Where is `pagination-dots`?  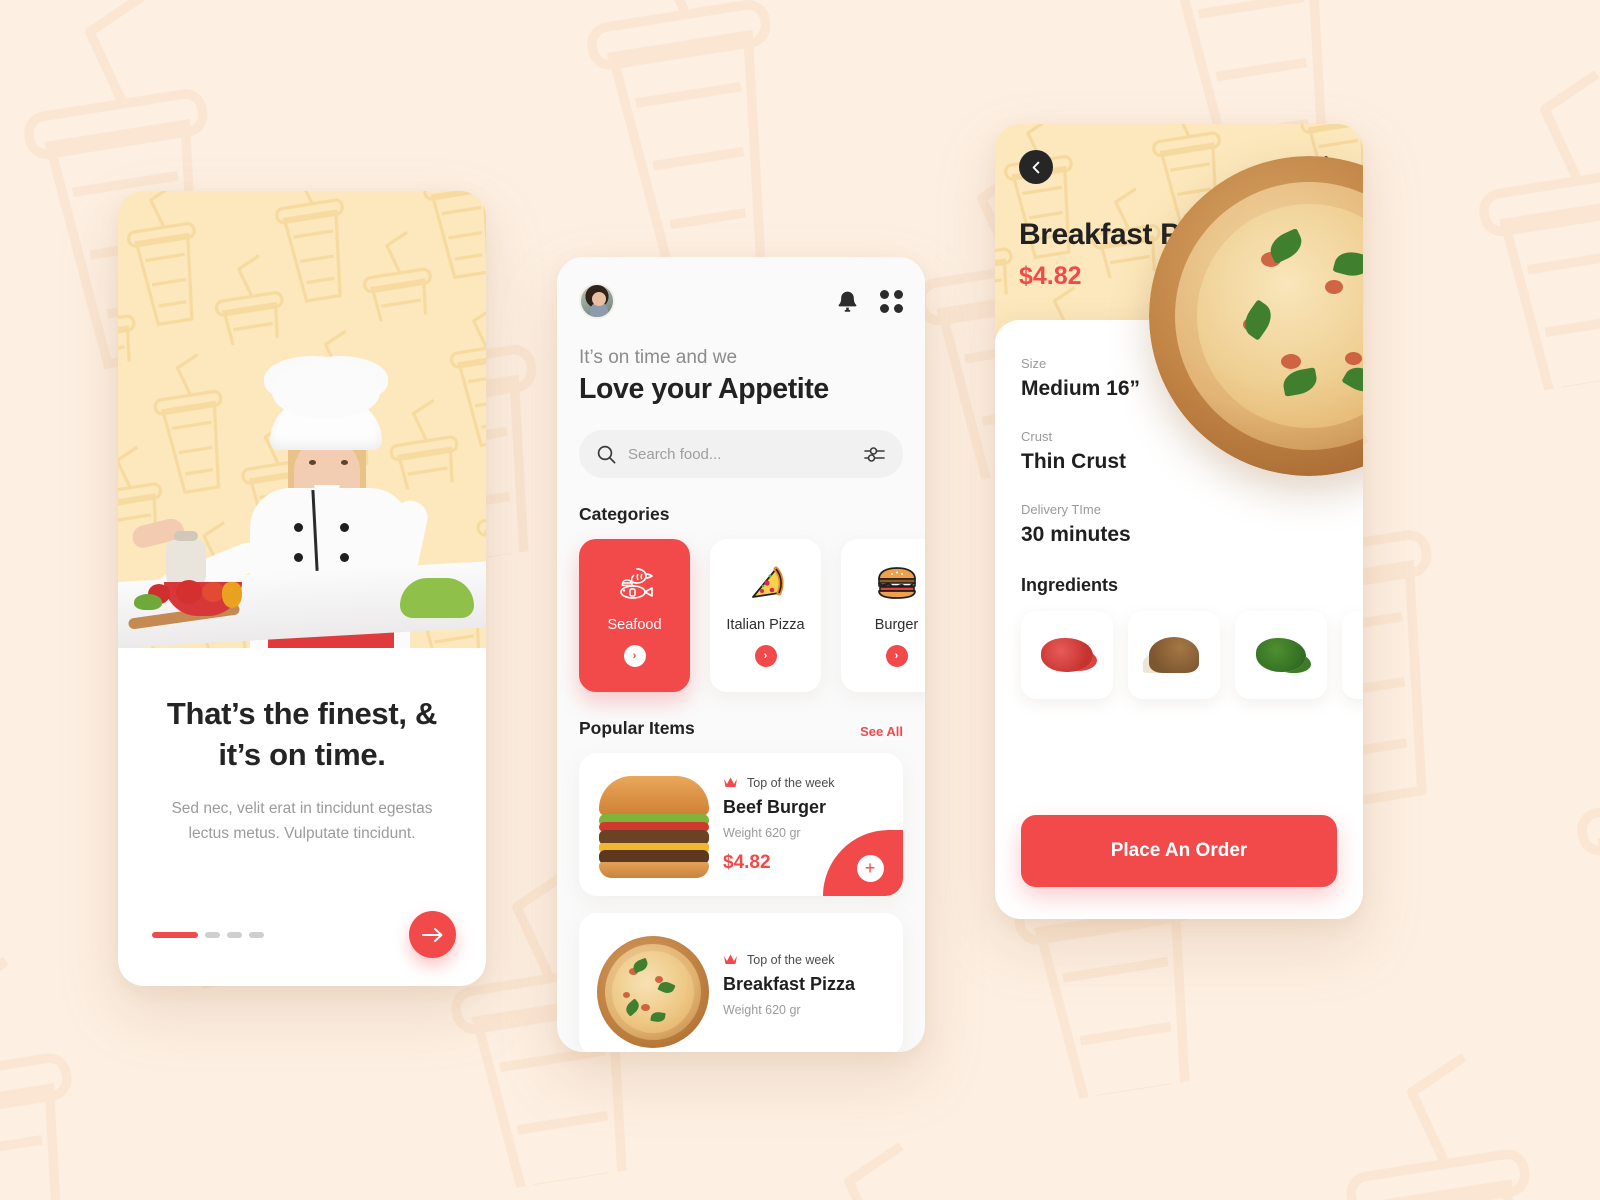 pagination-dots is located at coordinates (208, 934).